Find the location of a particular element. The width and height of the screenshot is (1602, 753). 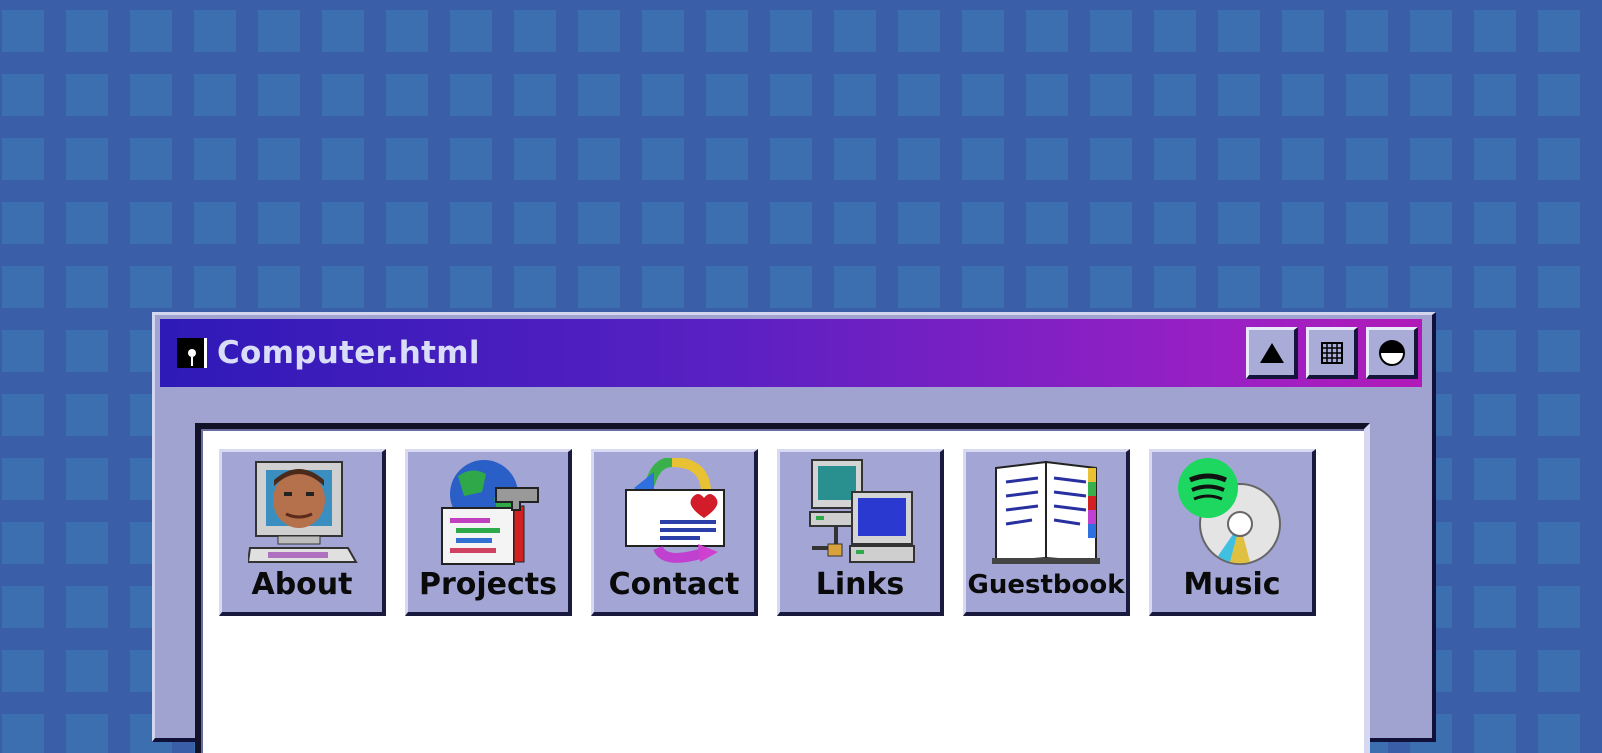

links-tile: Links is located at coordinates (860, 532).